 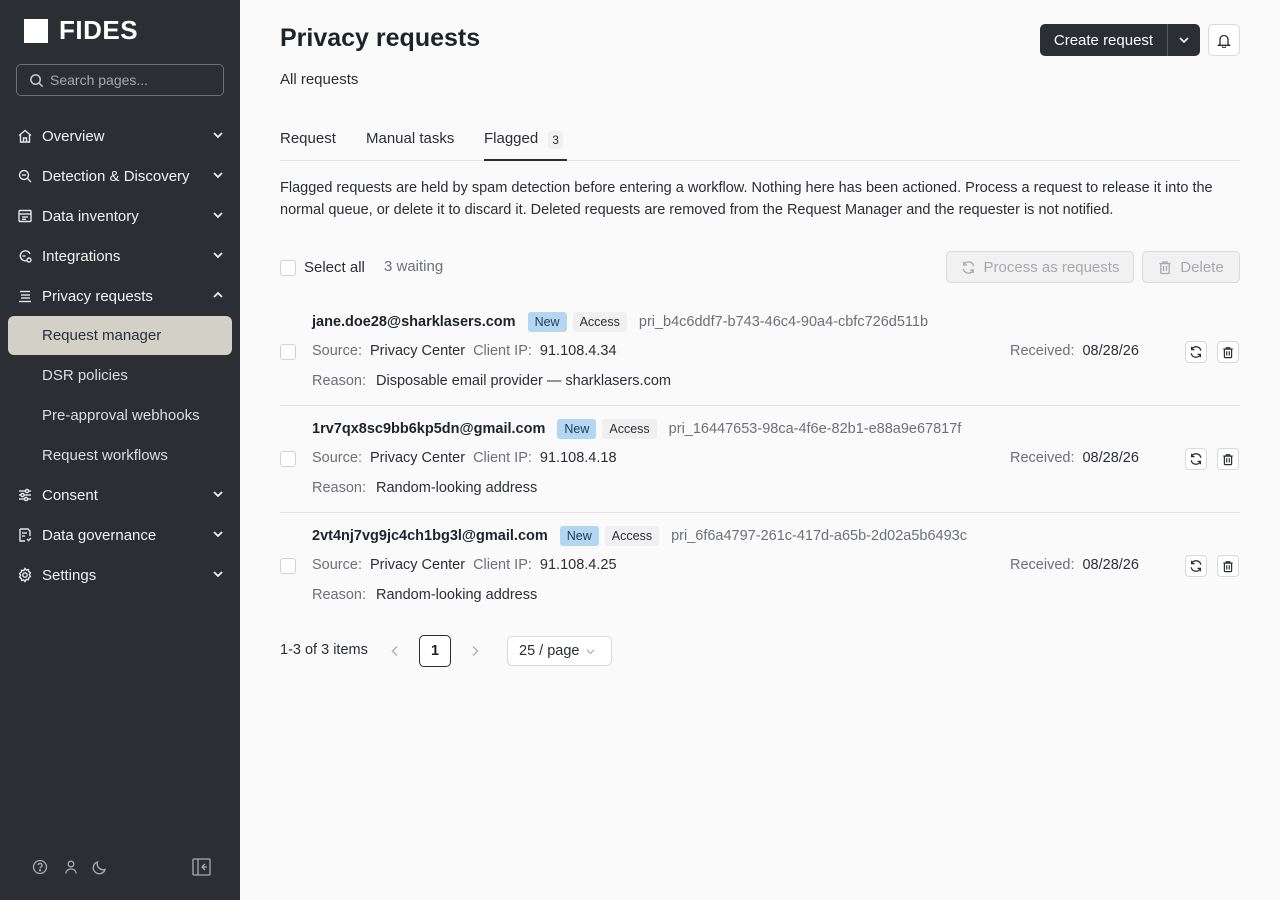 I want to click on client-ip-value: 91.108.4.34, so click(x=578, y=351).